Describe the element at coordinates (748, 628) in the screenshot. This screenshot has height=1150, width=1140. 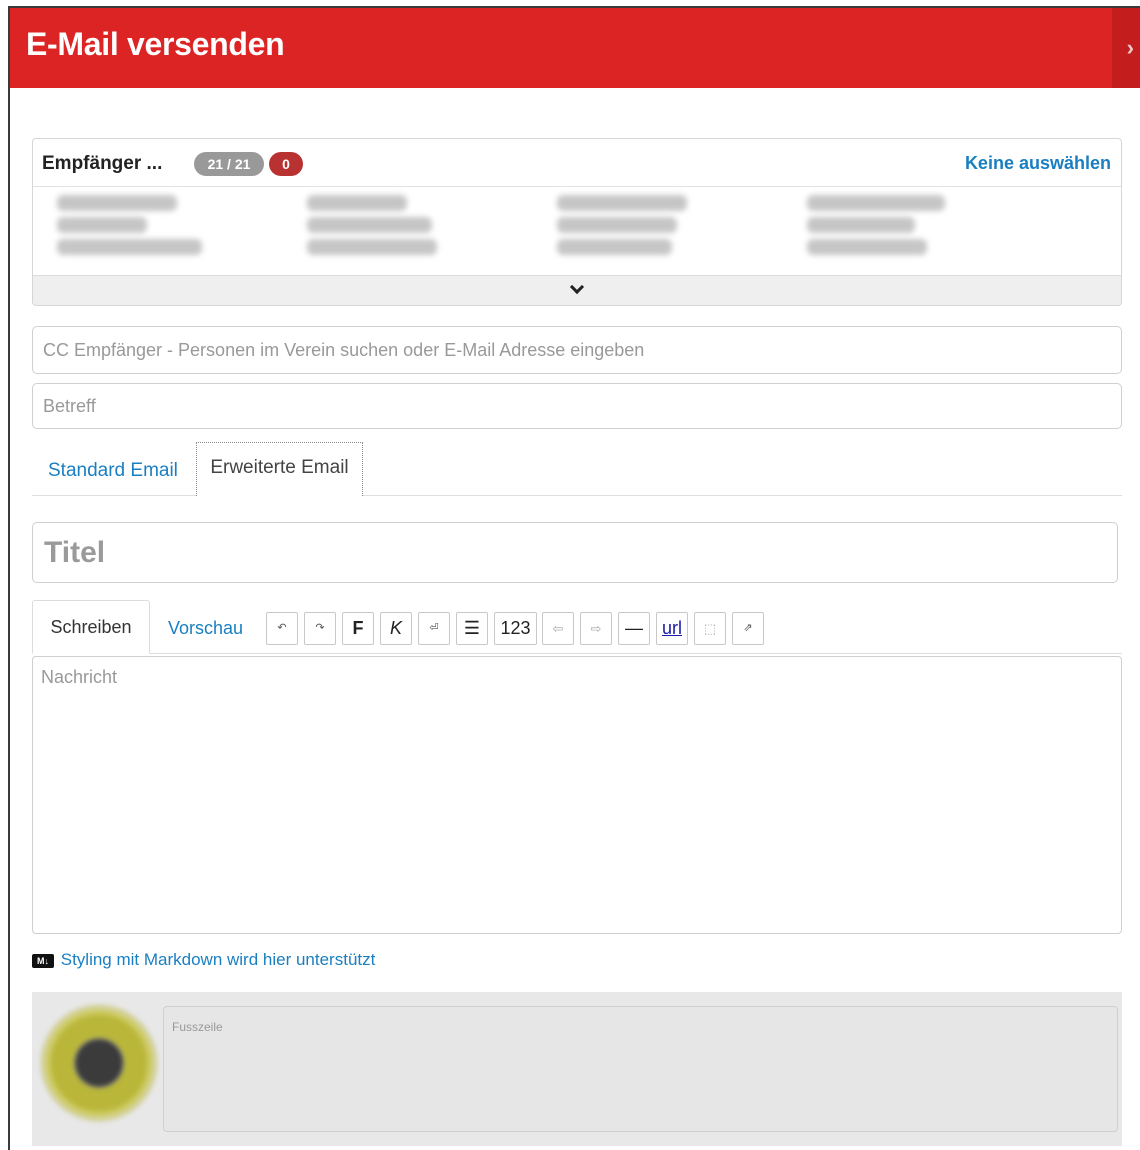
I see `clear-format-icon: ⇗` at that location.